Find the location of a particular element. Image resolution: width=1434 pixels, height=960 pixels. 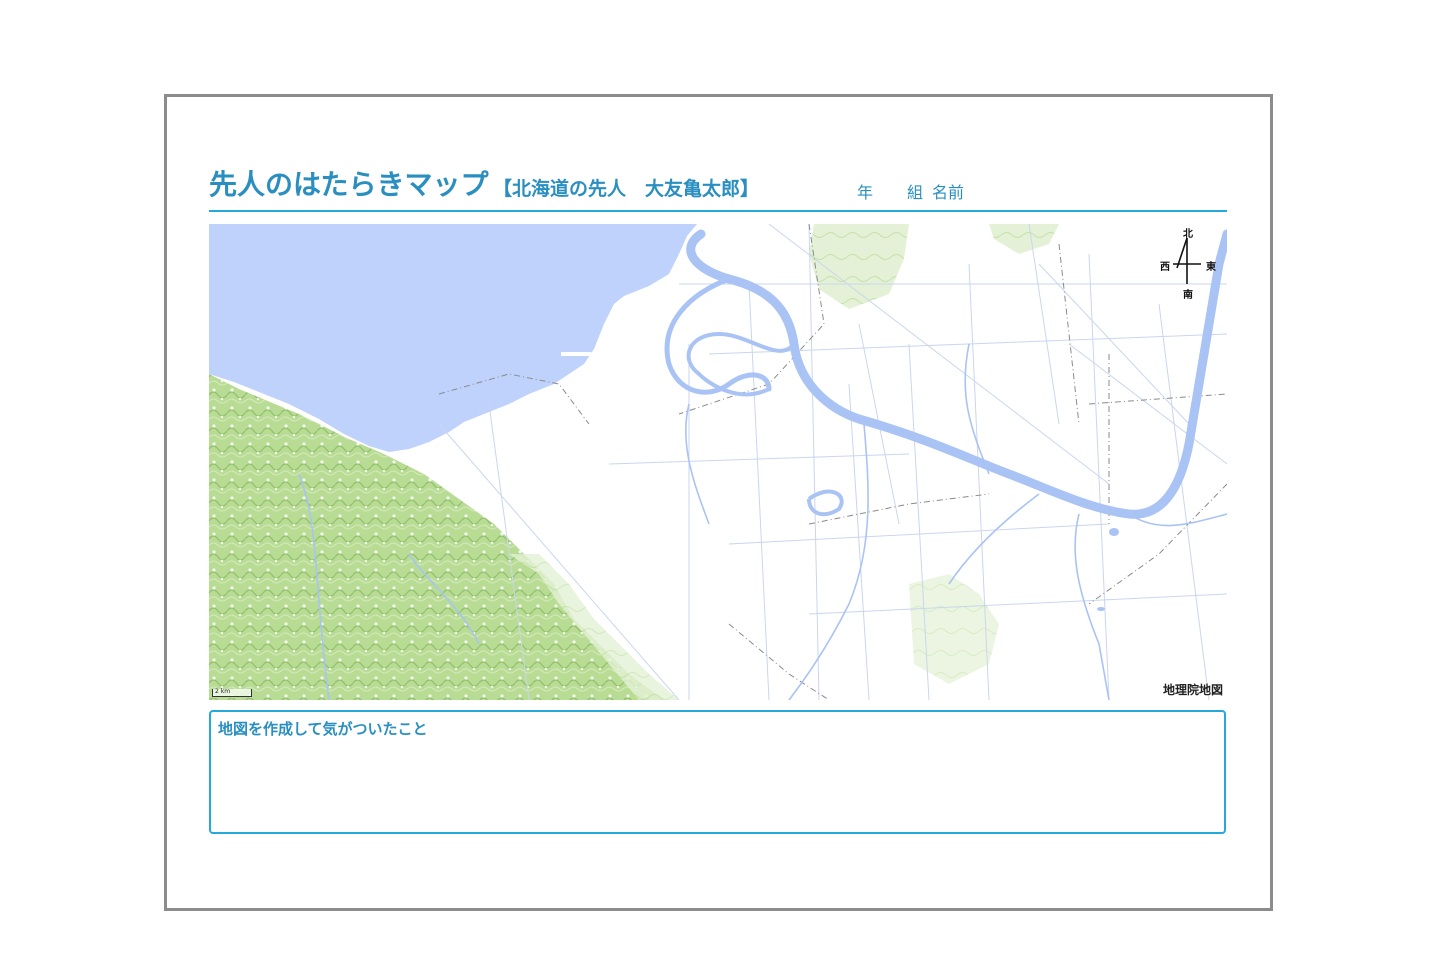

worksheet-title: 先人のはたらきマップ is located at coordinates (349, 184).